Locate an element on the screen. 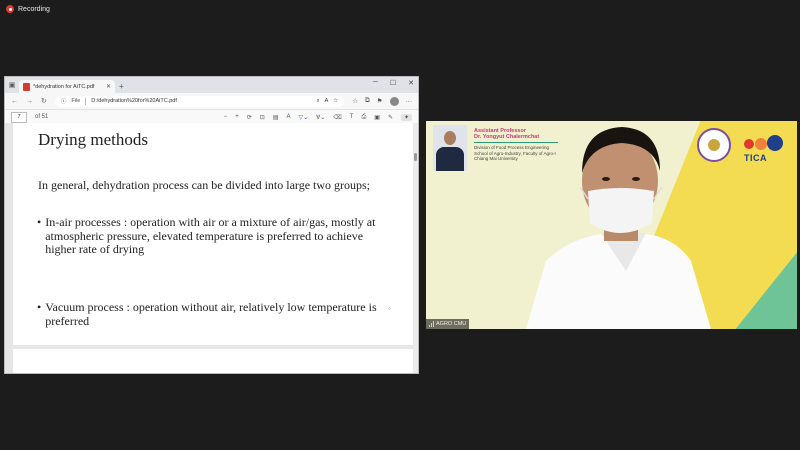 The image size is (800, 450). page-total: of 51 is located at coordinates (42, 117).